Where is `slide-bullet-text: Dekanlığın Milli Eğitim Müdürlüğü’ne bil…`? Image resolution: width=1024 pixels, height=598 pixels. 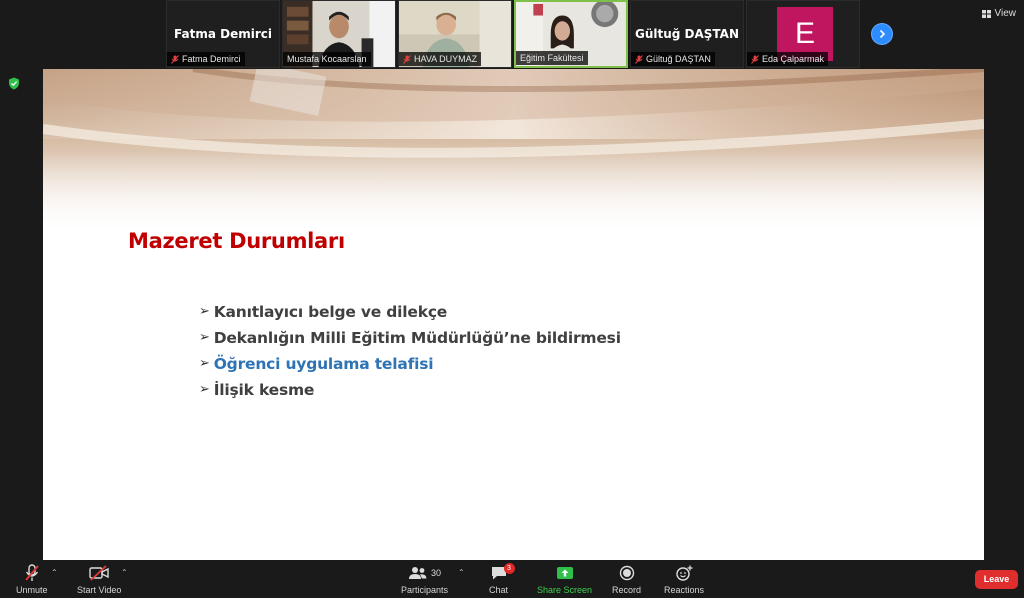
slide-bullet-text: Dekanlığın Milli Eğitim Müdürlüğü’ne bil… is located at coordinates (417, 338).